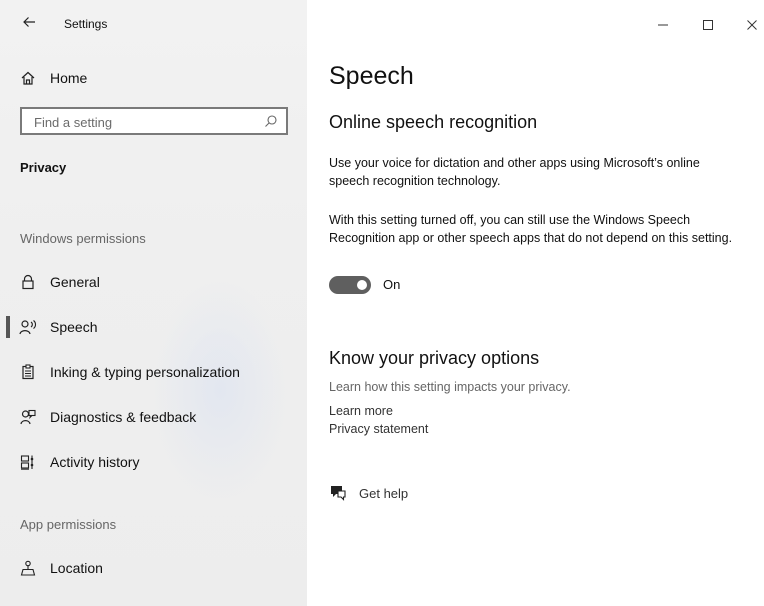  I want to click on get-help-link: Get help, so click(383, 493).